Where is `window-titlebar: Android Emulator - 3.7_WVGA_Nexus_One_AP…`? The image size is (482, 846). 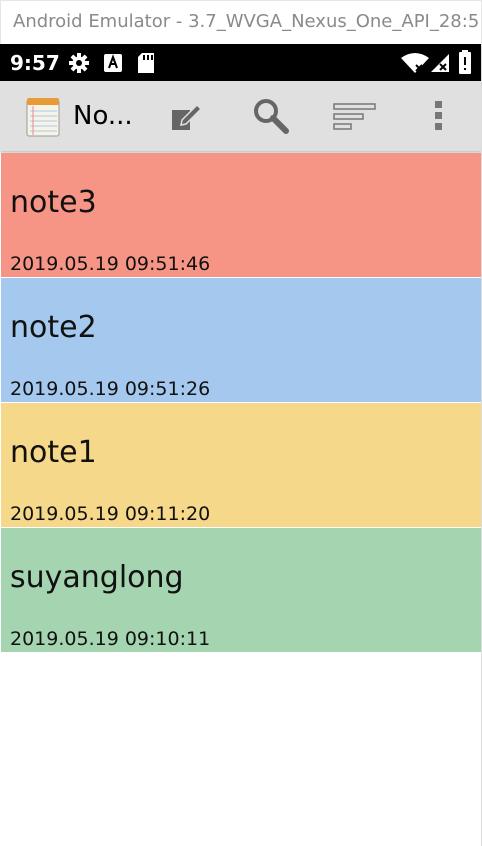 window-titlebar: Android Emulator - 3.7_WVGA_Nexus_One_AP… is located at coordinates (241, 22).